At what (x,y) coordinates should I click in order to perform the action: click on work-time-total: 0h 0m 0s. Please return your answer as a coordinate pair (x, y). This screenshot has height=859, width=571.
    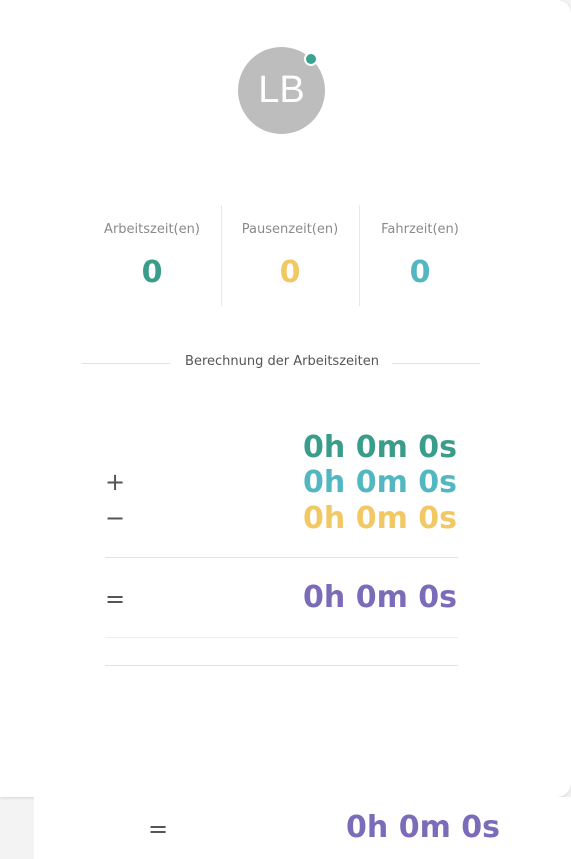
    Looking at the image, I should click on (380, 447).